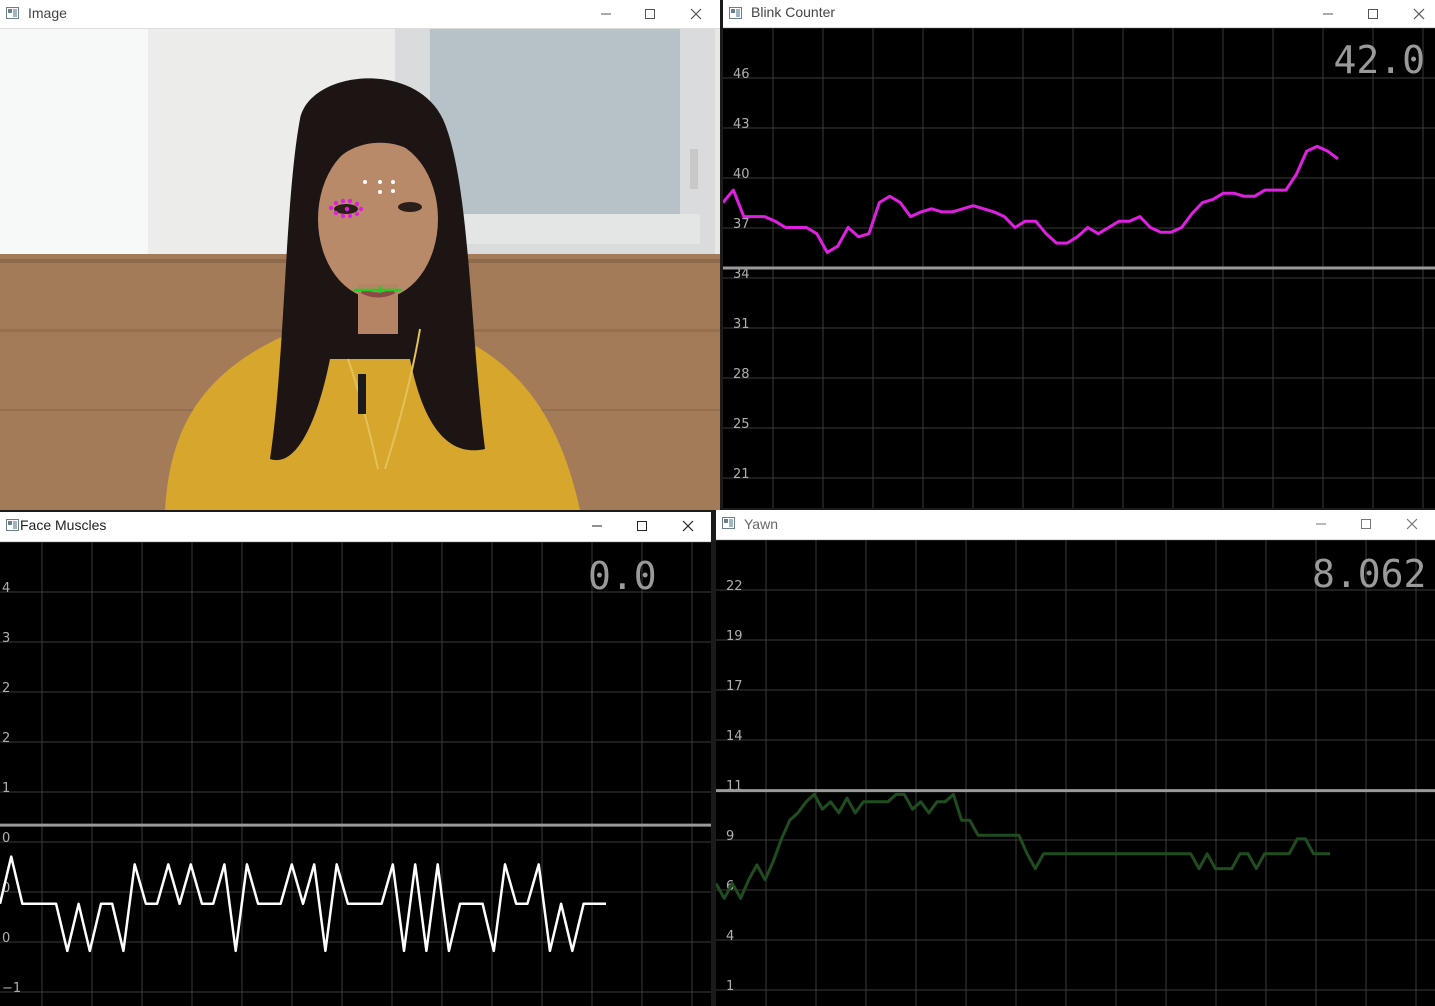 This screenshot has height=1006, width=1435. What do you see at coordinates (355, 527) in the screenshot?
I see `face-window-titlebar: Face Muscles` at bounding box center [355, 527].